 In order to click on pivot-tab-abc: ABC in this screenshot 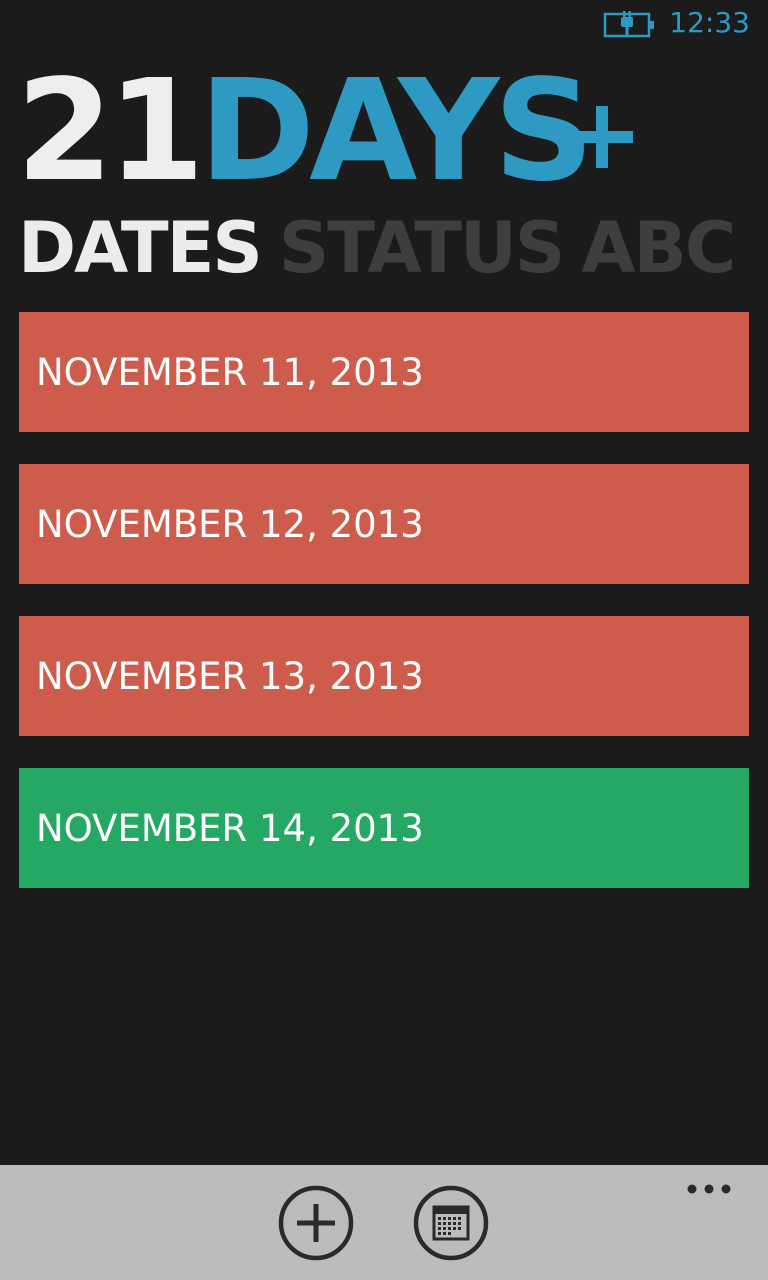, I will do `click(658, 248)`.